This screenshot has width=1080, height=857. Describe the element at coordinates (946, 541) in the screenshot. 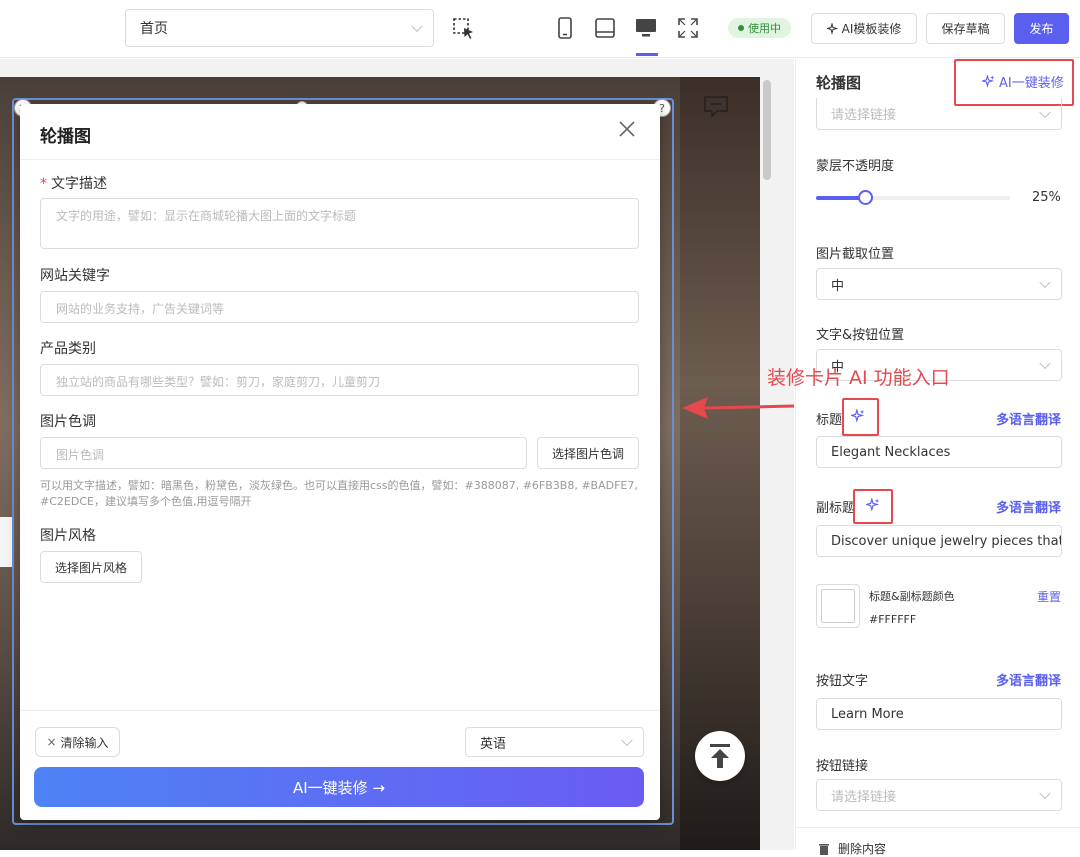

I see `subheading-value: Discover unique jewelry pieces that ele` at that location.